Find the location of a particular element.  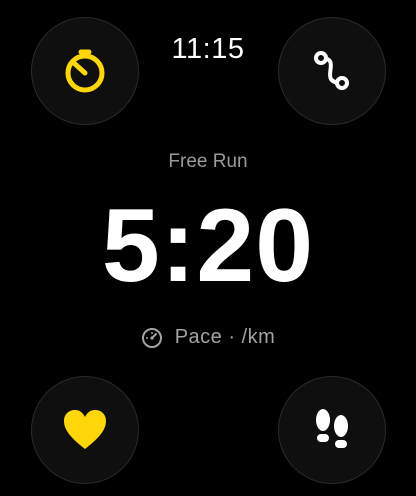

footsteps-icon is located at coordinates (332, 428).